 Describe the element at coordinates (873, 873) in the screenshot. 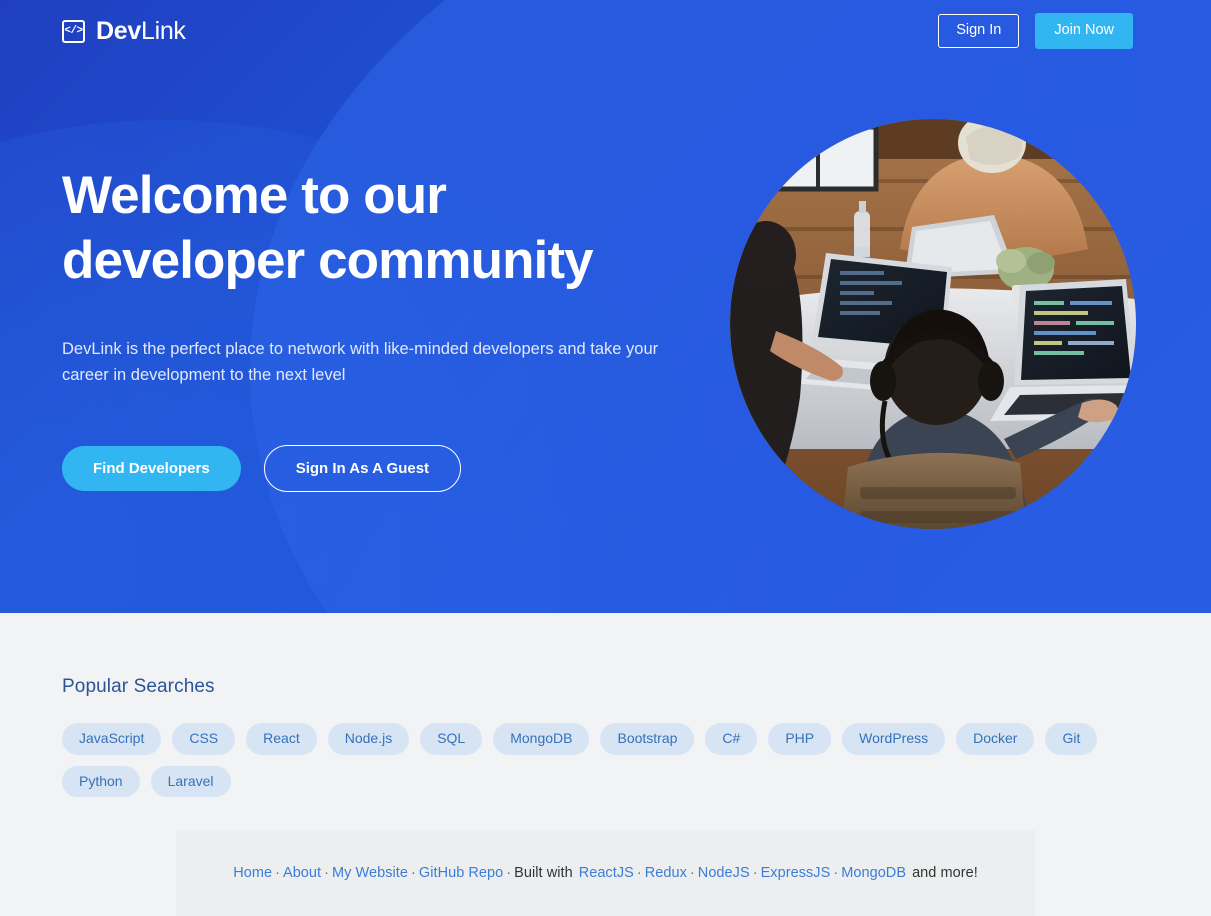

I see `footer-link-mongodb: MongoDB` at that location.